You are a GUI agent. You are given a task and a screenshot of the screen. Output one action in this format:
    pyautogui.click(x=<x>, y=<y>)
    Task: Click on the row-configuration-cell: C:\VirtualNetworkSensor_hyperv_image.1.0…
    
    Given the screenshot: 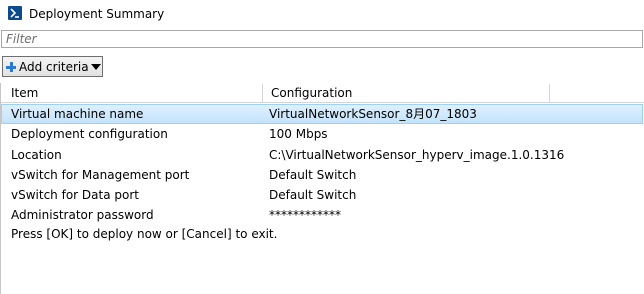 What is the action you would take?
    pyautogui.click(x=417, y=154)
    